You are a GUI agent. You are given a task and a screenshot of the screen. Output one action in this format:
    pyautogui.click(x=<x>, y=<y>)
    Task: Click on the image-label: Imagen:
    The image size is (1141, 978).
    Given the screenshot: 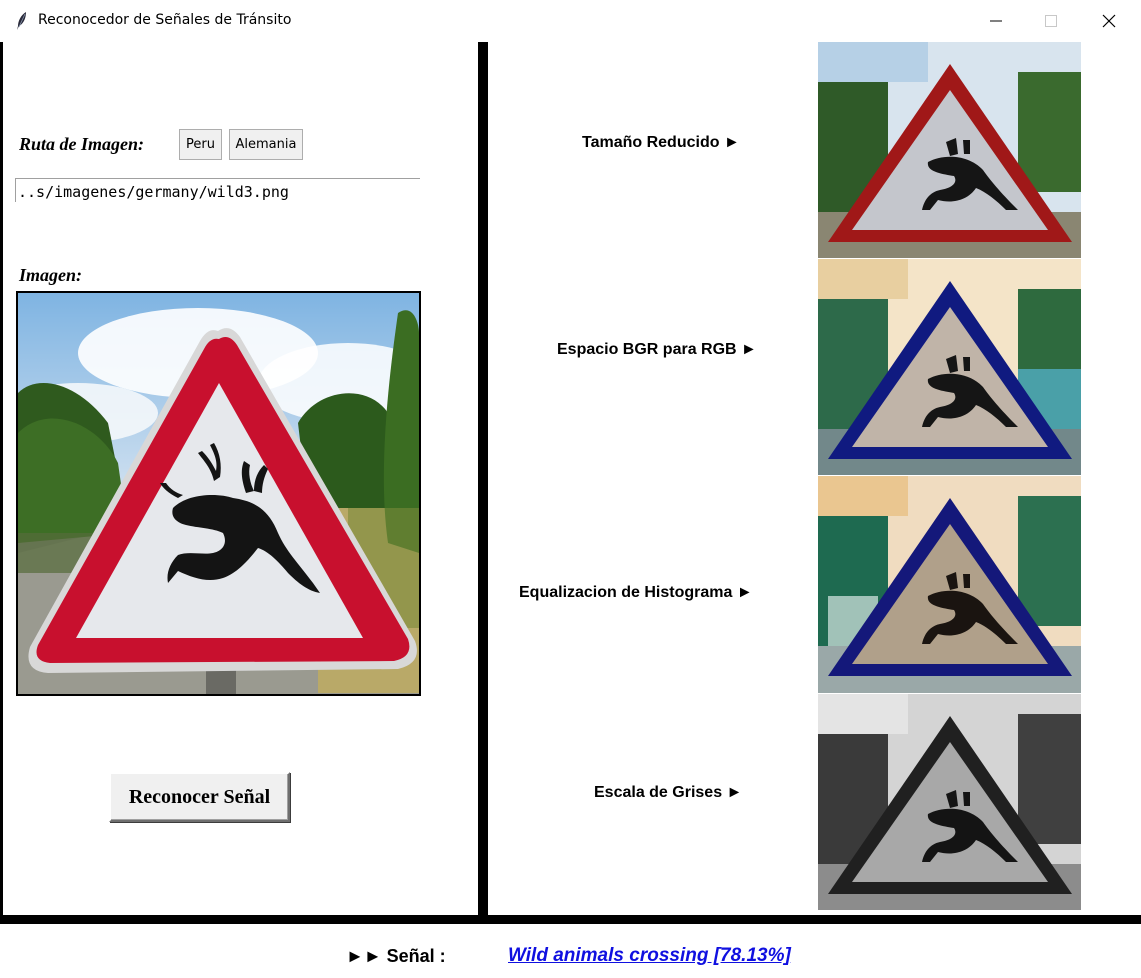 What is the action you would take?
    pyautogui.click(x=50, y=275)
    